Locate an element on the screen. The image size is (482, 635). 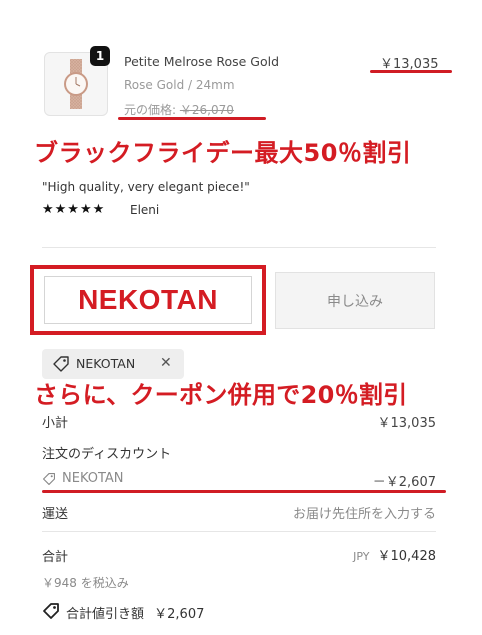
original-price-label: 元の価格: is located at coordinates (150, 110).